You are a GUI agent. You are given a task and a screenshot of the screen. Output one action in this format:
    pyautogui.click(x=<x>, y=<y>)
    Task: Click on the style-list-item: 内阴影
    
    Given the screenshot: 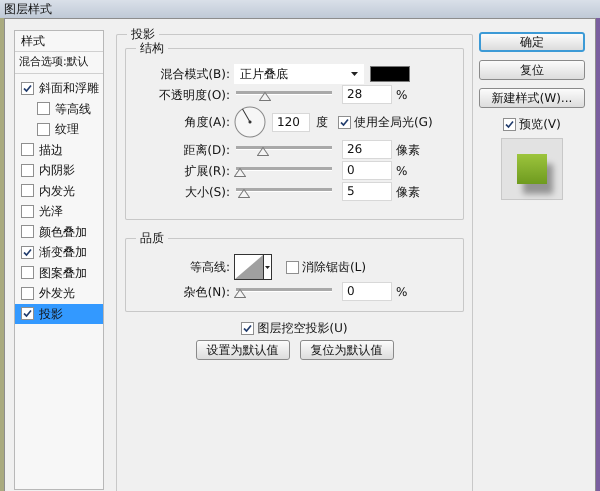 What is the action you would take?
    pyautogui.click(x=59, y=170)
    